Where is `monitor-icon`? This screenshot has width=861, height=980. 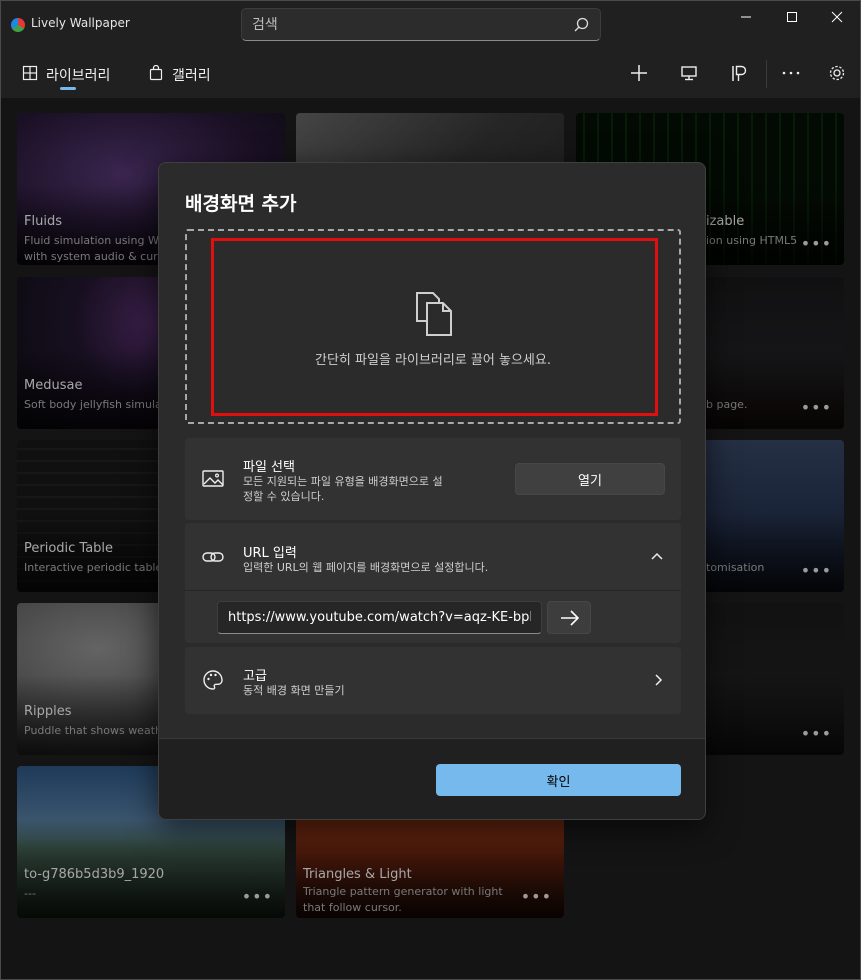 monitor-icon is located at coordinates (689, 73).